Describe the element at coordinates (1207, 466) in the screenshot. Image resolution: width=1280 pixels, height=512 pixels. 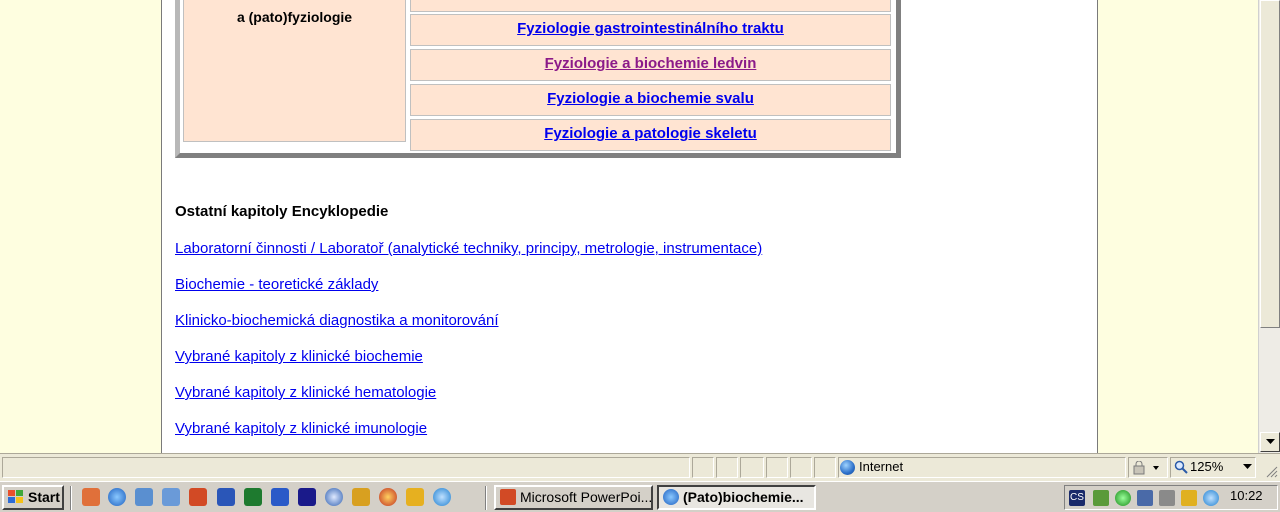
I see `zoom-level: 125%` at that location.